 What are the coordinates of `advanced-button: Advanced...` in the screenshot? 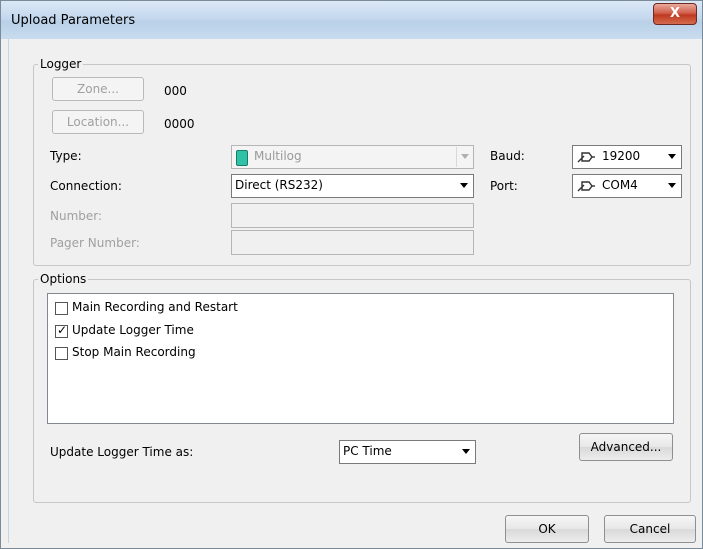 It's located at (626, 447).